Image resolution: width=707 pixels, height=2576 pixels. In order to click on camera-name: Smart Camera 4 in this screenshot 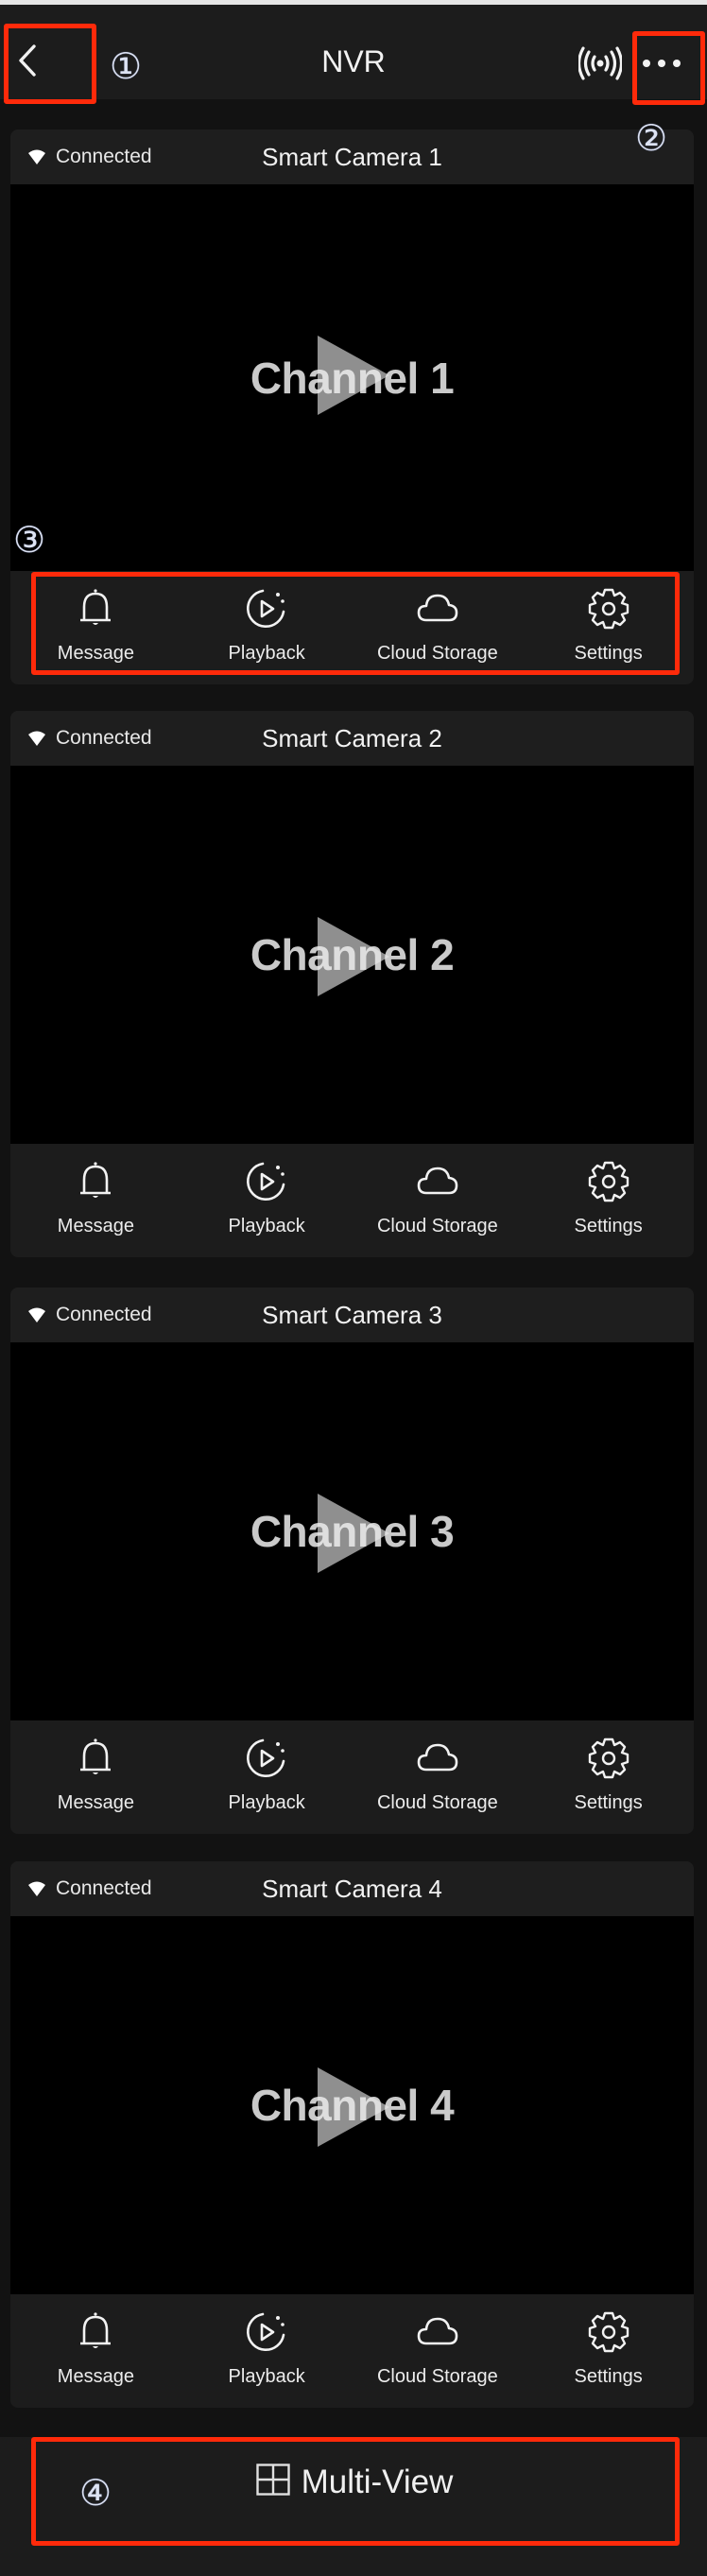, I will do `click(352, 1889)`.